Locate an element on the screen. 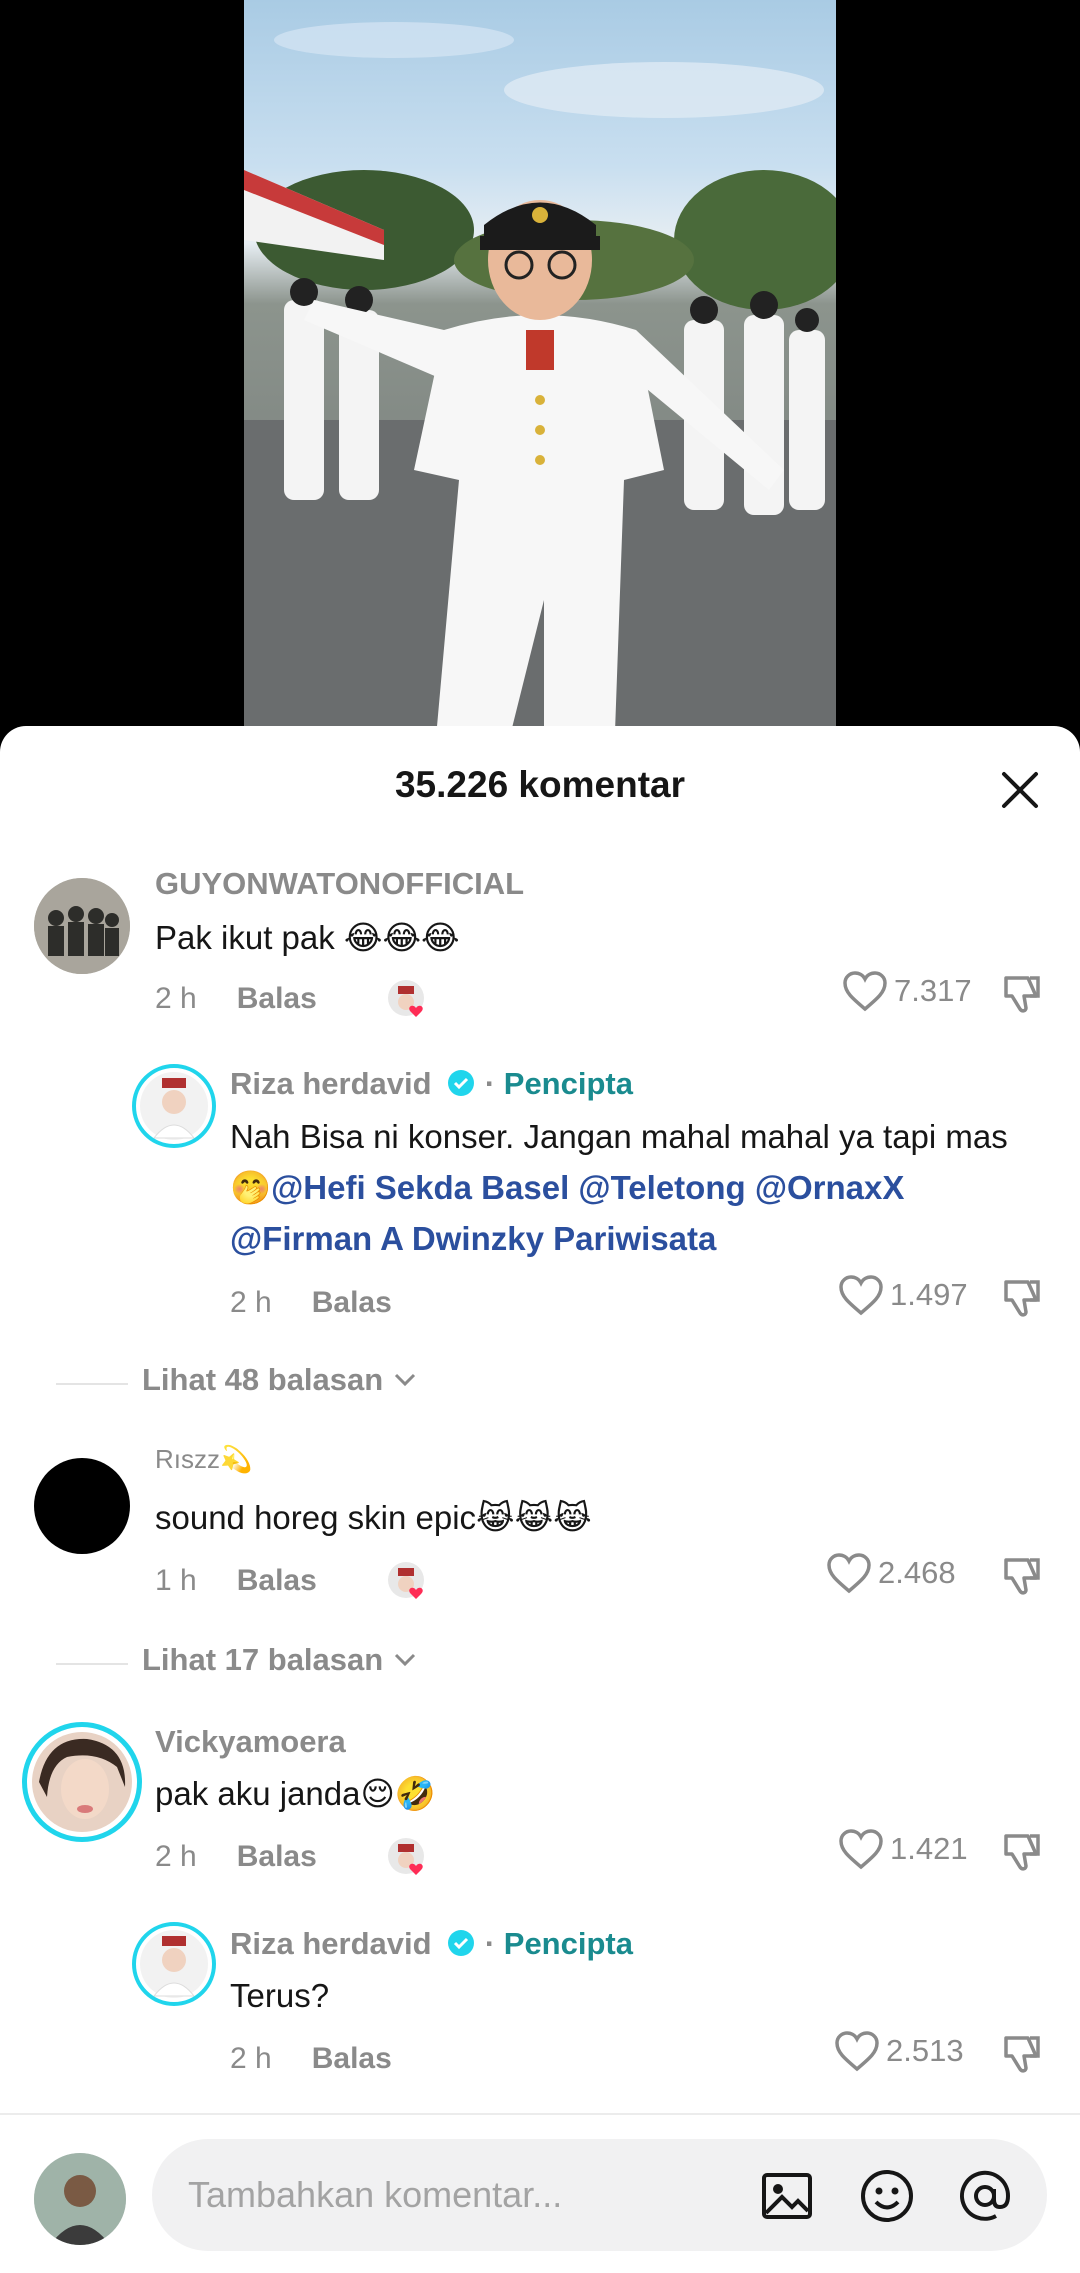 This screenshot has height=2273, width=1080. view-replies-button: Lihat 48 balasan is located at coordinates (236, 1380).